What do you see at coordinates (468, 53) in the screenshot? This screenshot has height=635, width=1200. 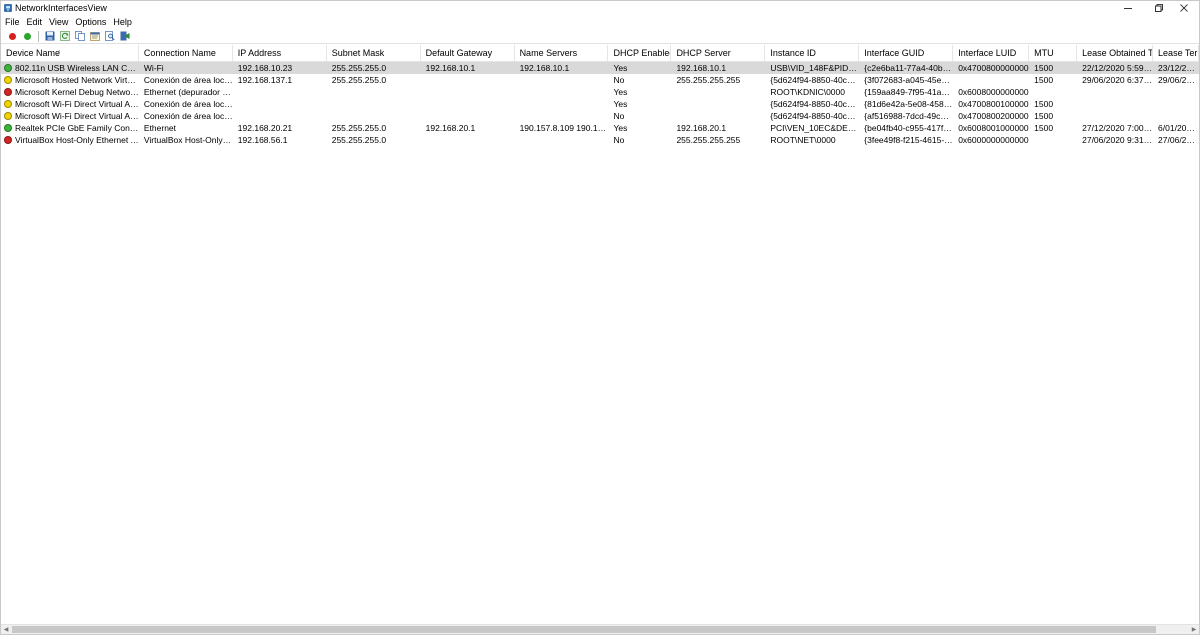 I see `column-header-default-gateway: Default Gateway` at bounding box center [468, 53].